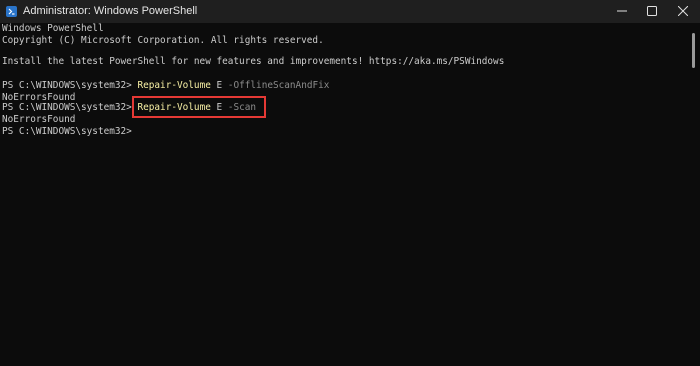 Image resolution: width=700 pixels, height=366 pixels. What do you see at coordinates (53, 28) in the screenshot?
I see `console-header-line: Windows PowerShell` at bounding box center [53, 28].